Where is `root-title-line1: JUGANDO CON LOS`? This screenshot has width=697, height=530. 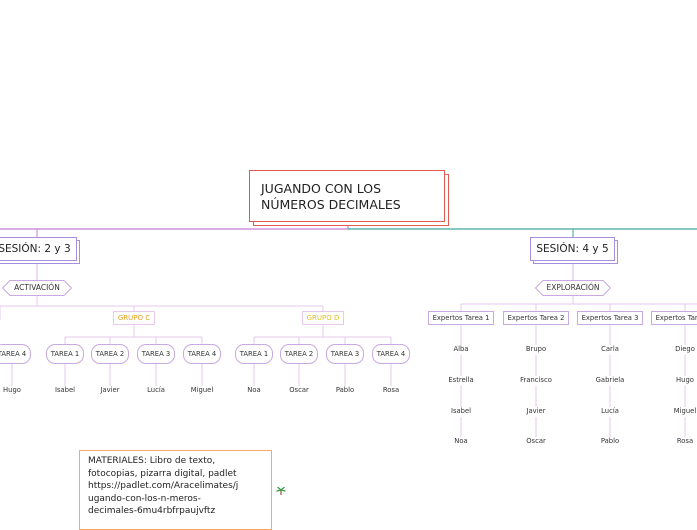
root-title-line1: JUGANDO CON LOS is located at coordinates (321, 188).